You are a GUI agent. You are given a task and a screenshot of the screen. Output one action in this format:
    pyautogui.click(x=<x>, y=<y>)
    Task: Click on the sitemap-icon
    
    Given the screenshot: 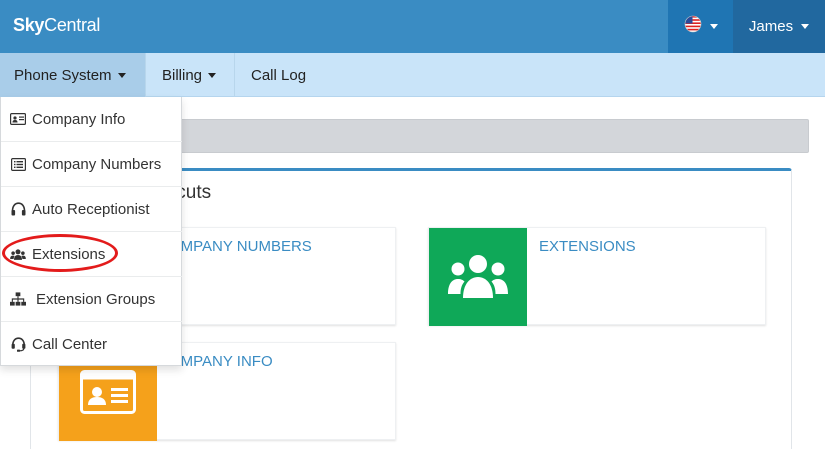 What is the action you would take?
    pyautogui.click(x=18, y=299)
    